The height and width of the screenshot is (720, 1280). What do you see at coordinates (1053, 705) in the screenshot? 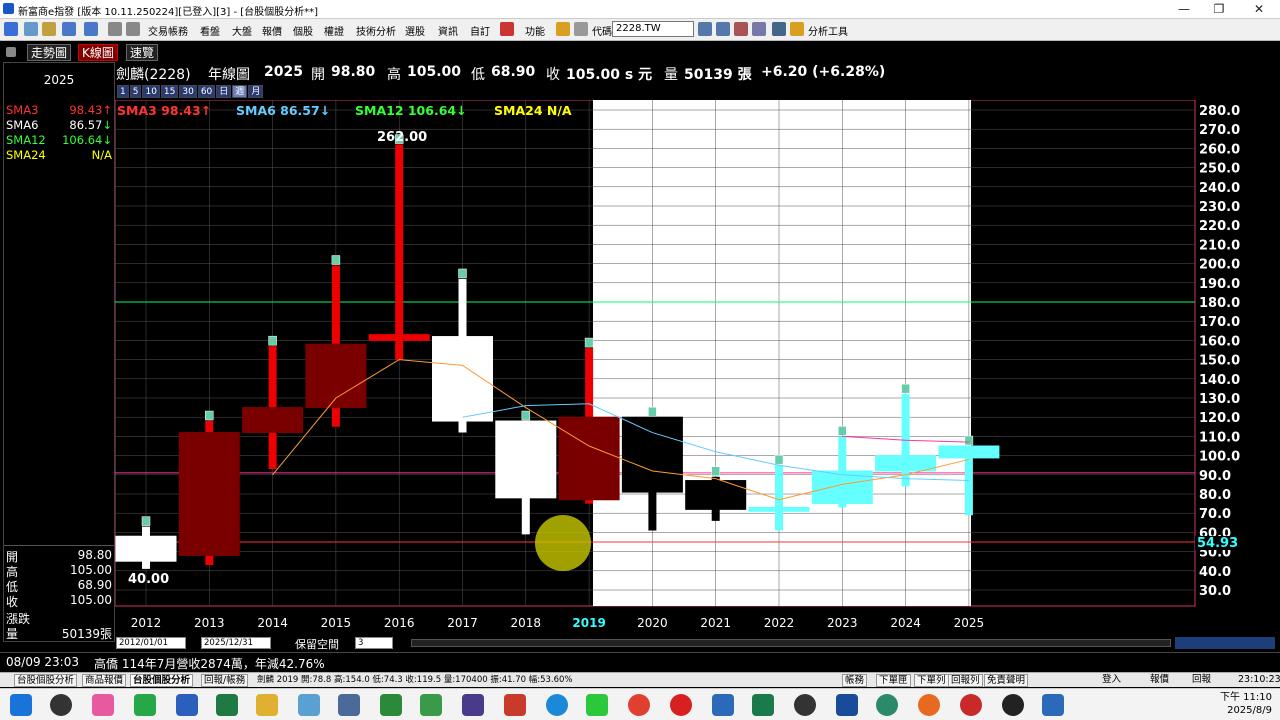
I see `app-s2-icon` at bounding box center [1053, 705].